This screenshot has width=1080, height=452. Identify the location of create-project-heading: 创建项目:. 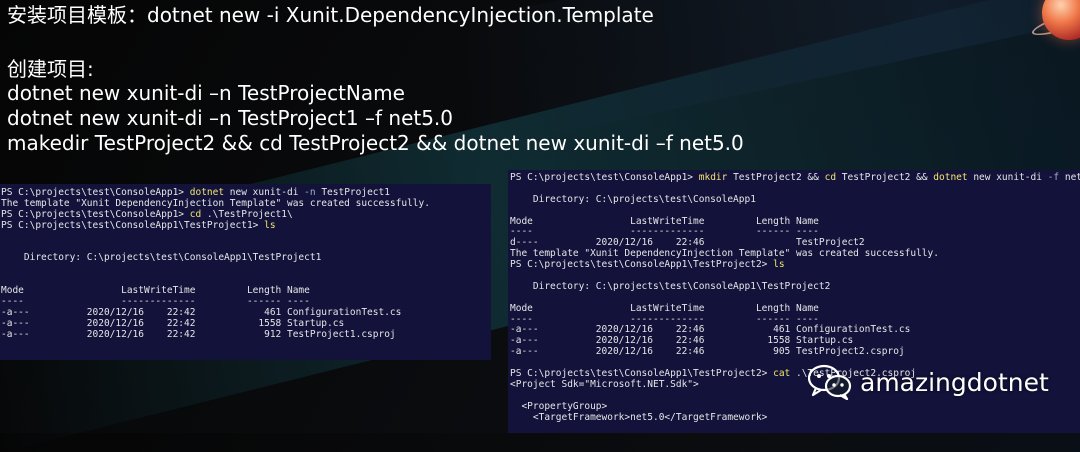
(50, 69).